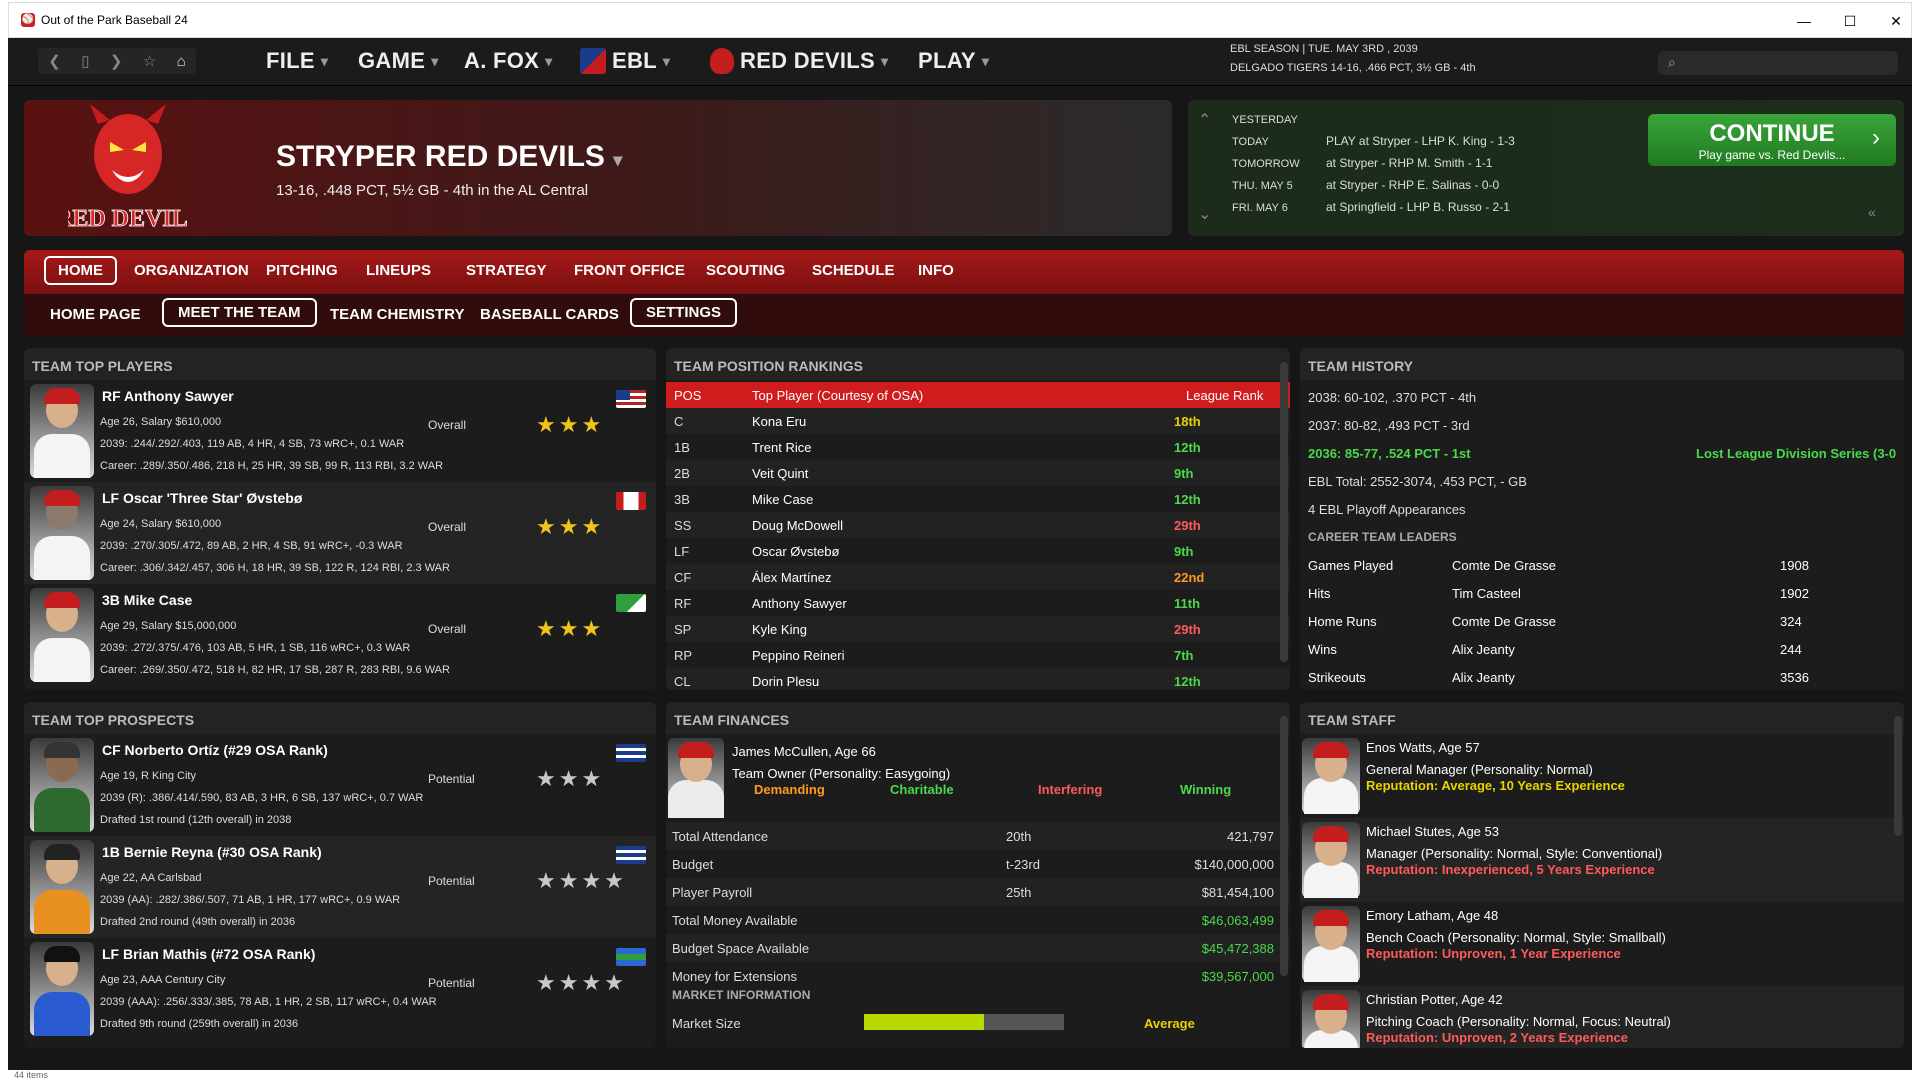 Image resolution: width=1920 pixels, height=1080 pixels. What do you see at coordinates (978, 551) in the screenshot?
I see `ranking-row: LF Oscar Øvstebø 9th` at bounding box center [978, 551].